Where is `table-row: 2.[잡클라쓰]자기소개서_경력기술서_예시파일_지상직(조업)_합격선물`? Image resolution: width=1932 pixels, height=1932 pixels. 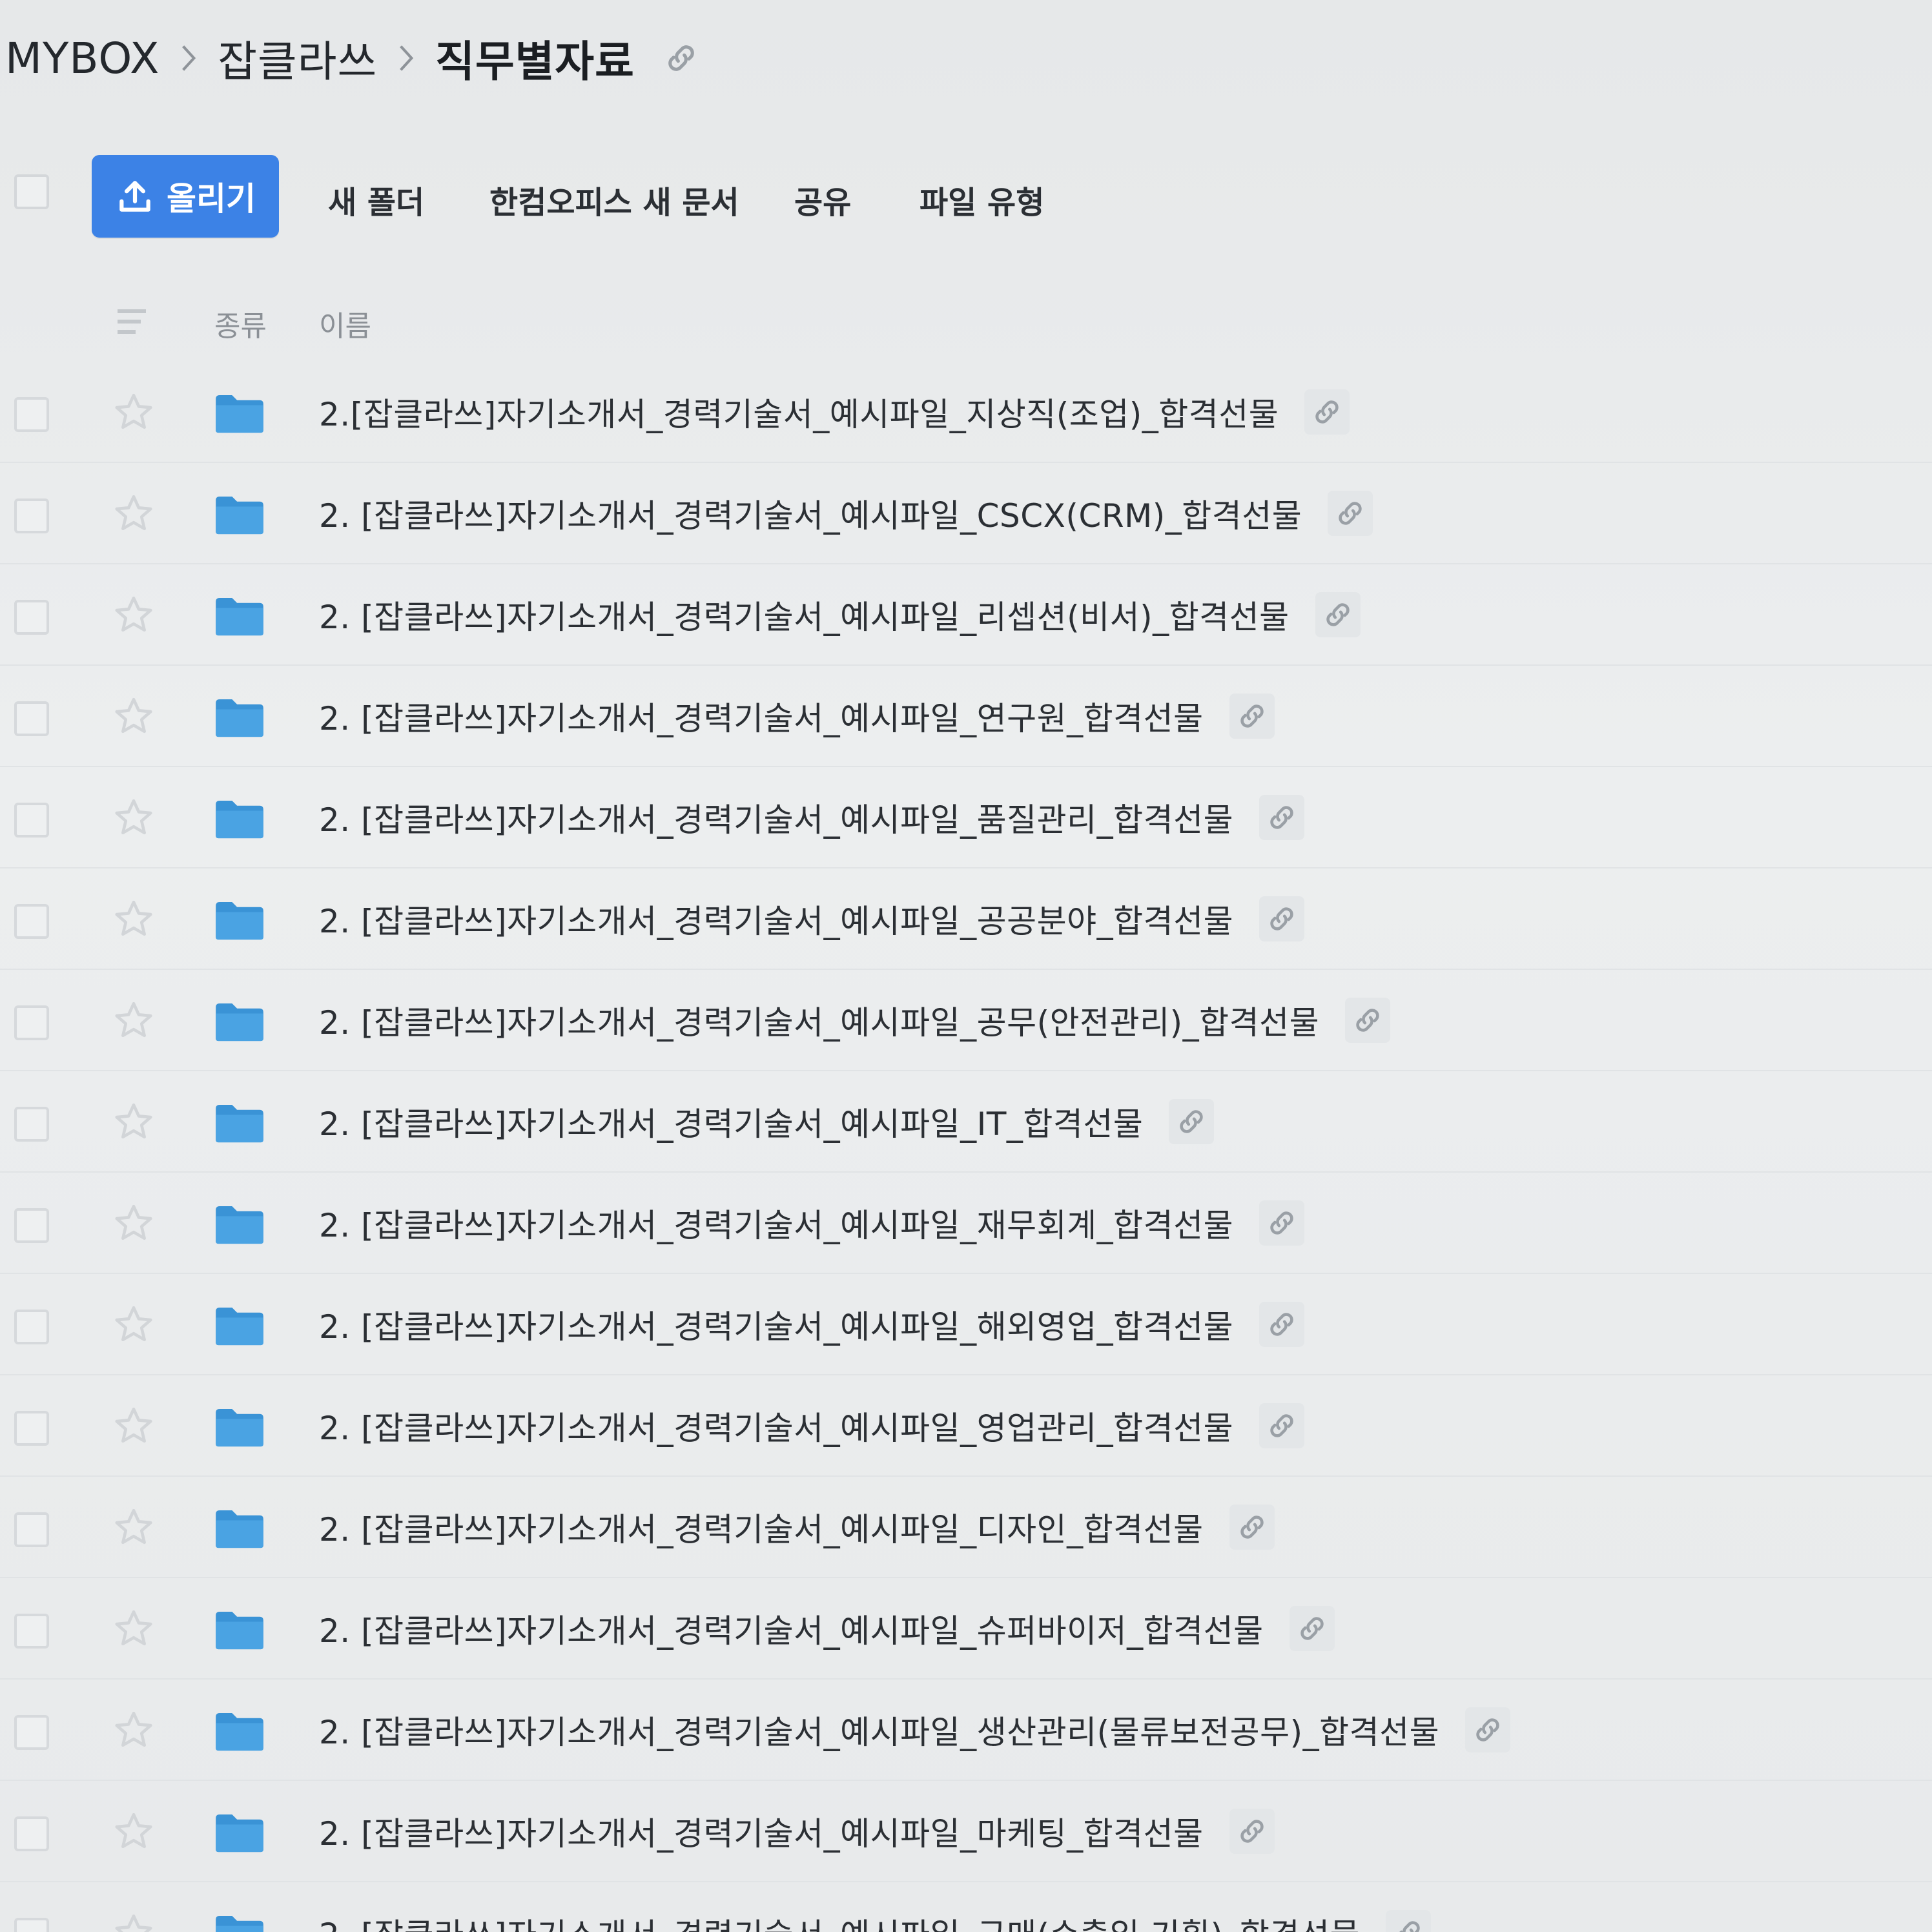
table-row: 2.[잡클라쓰]자기소개서_경력기술서_예시파일_지상직(조업)_합격선물 is located at coordinates (966, 412).